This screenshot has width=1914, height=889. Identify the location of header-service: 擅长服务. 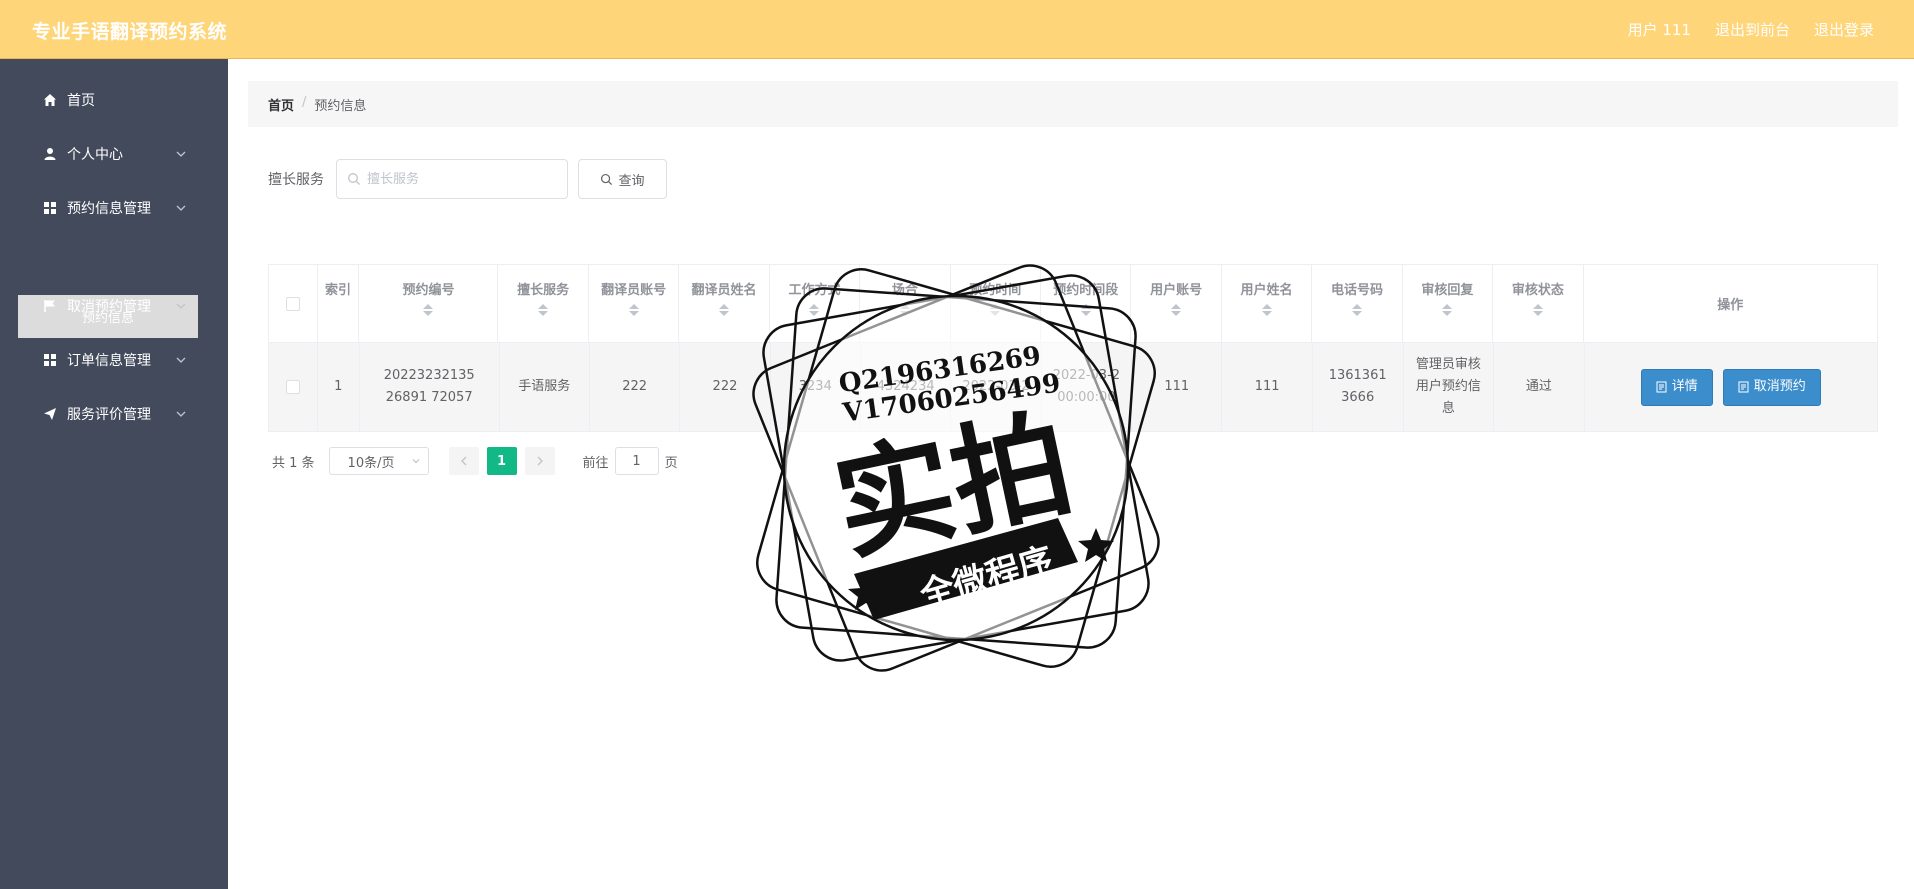
(543, 304).